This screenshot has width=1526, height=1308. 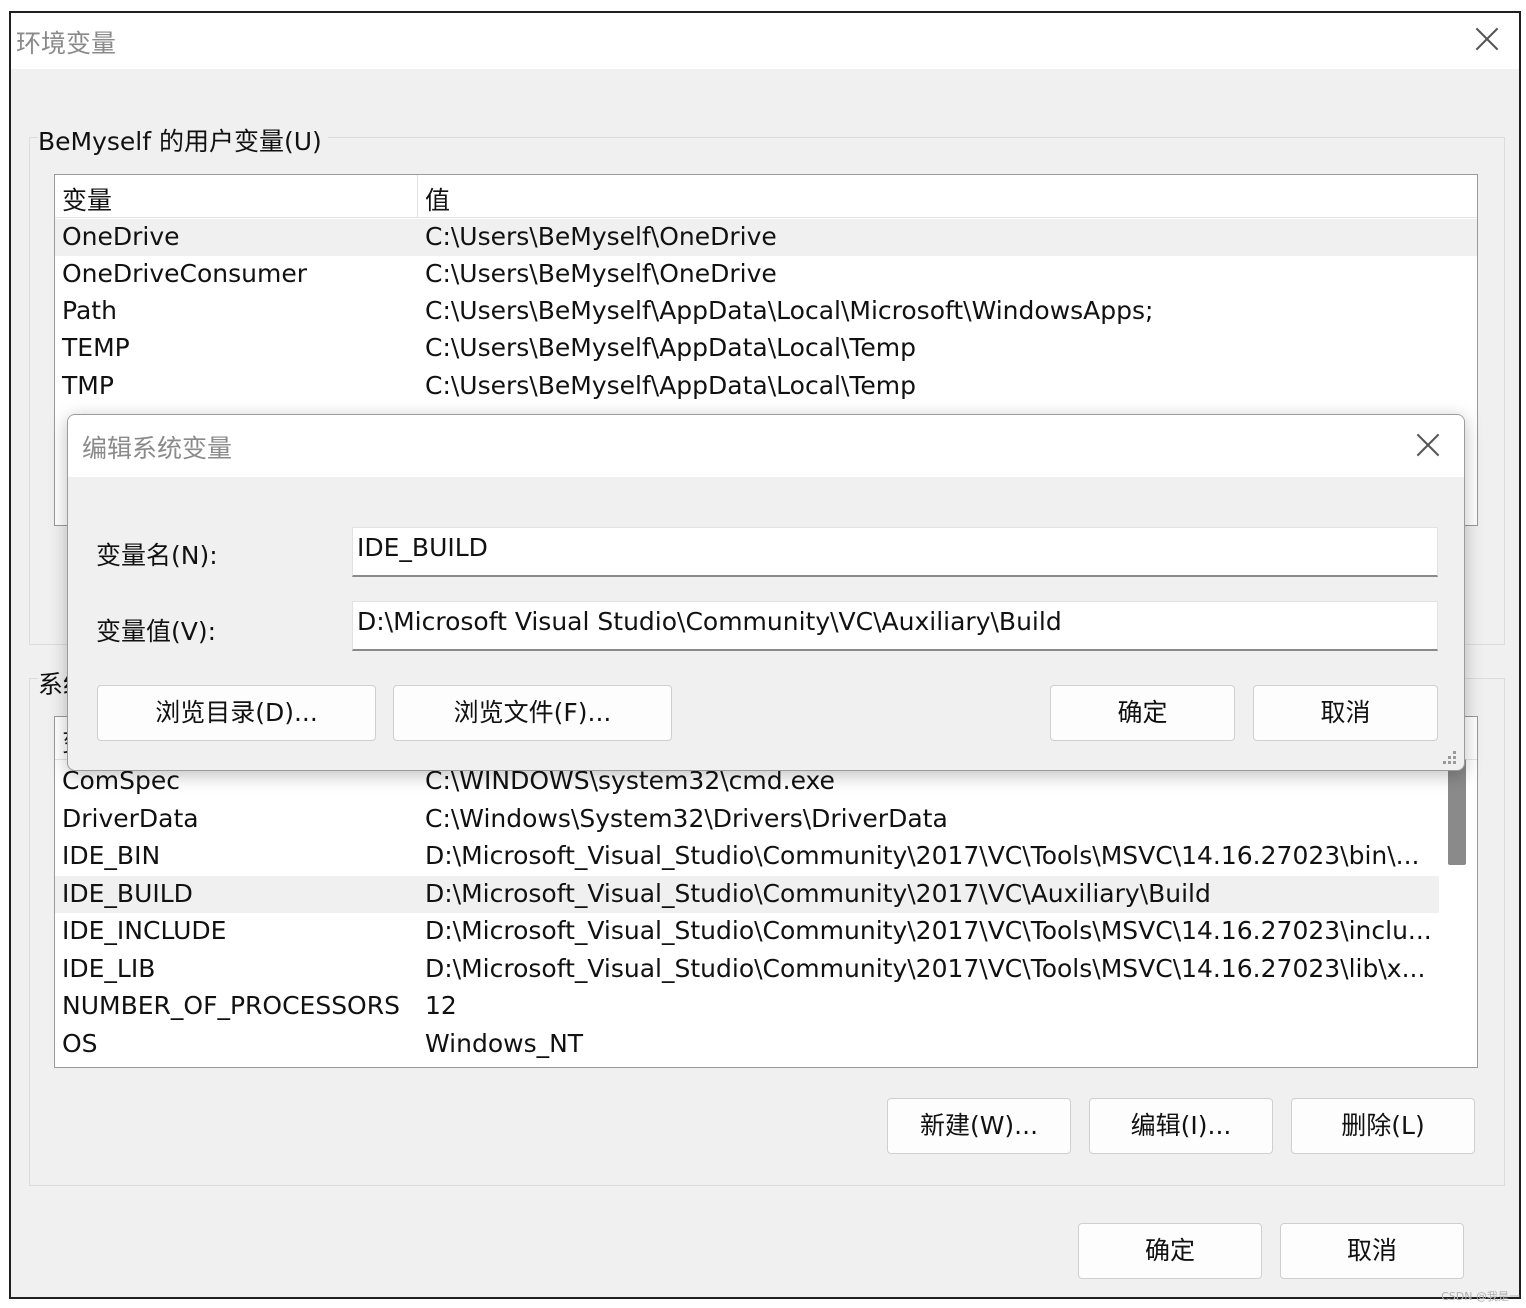 What do you see at coordinates (765, 41) in the screenshot?
I see `window-titlebar: 环境变量` at bounding box center [765, 41].